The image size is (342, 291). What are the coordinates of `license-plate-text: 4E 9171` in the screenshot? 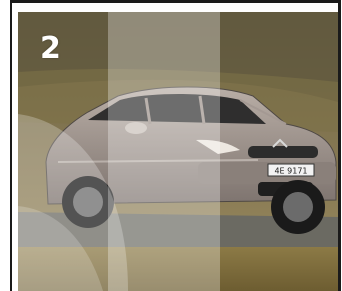 It's located at (290, 171).